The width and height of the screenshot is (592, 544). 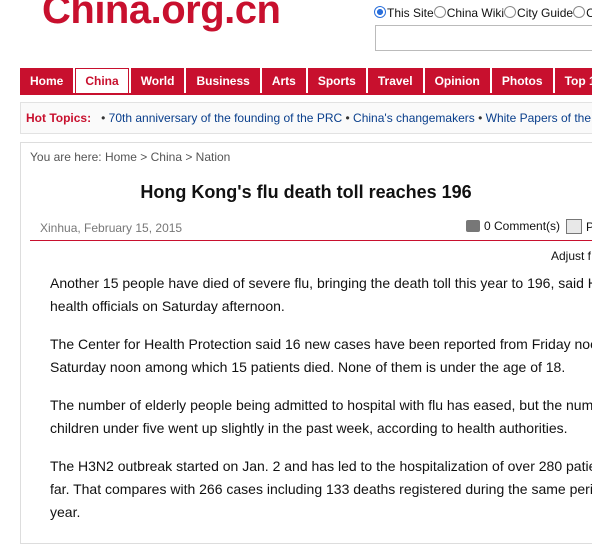 What do you see at coordinates (161, 16) in the screenshot?
I see `site-logo: China.org.cn` at bounding box center [161, 16].